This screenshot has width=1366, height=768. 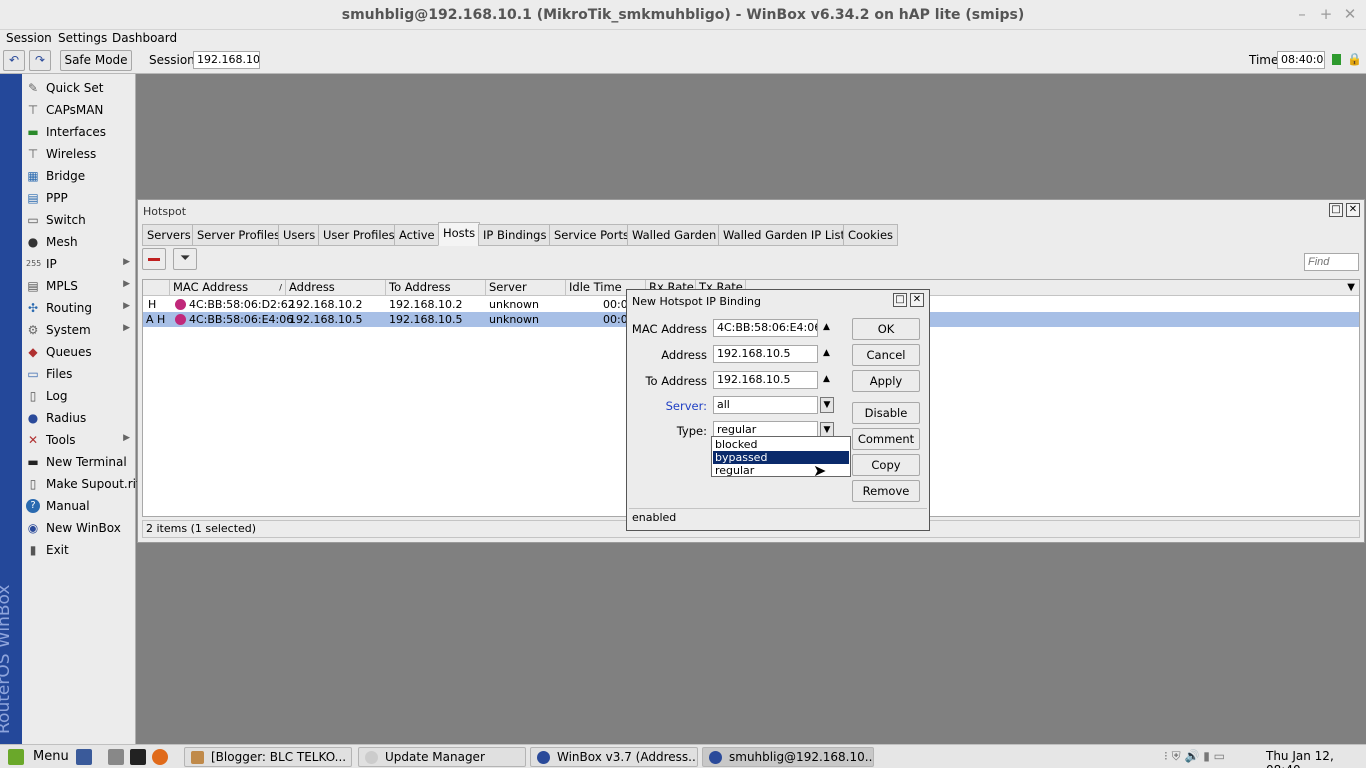 I want to click on option-blocked: blocked, so click(x=781, y=444).